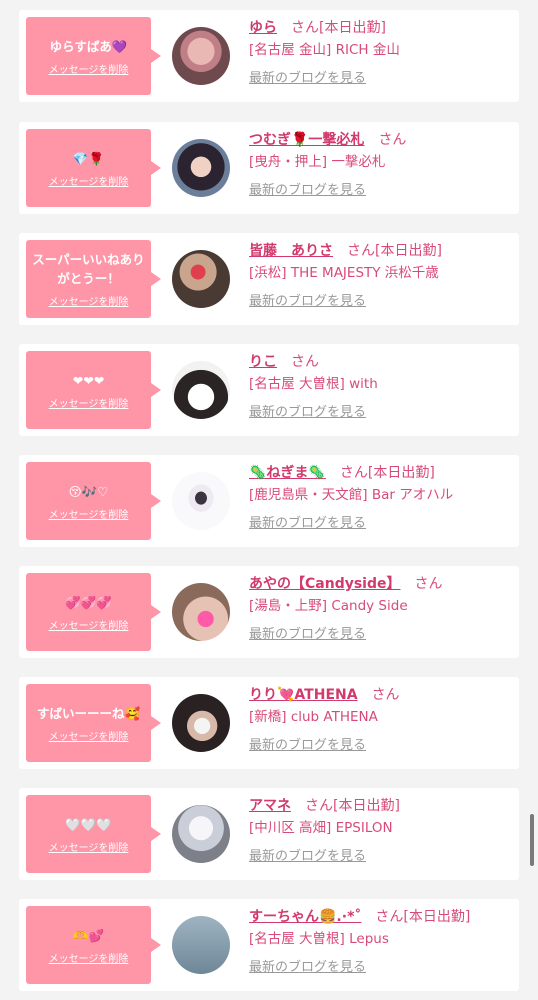 The height and width of the screenshot is (1000, 538). What do you see at coordinates (532, 840) in the screenshot?
I see `scrollbar` at bounding box center [532, 840].